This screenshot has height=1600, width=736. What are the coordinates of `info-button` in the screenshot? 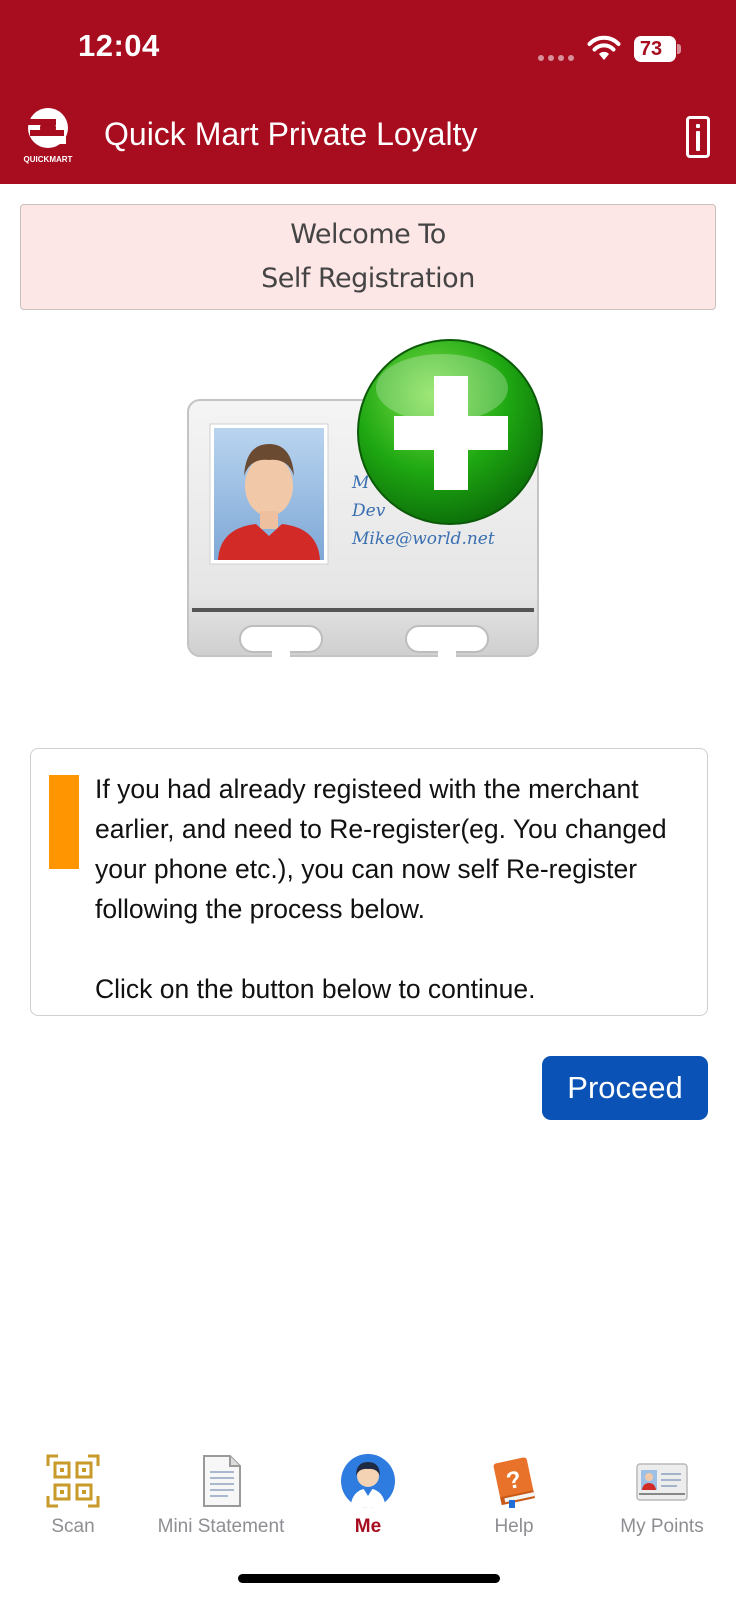 It's located at (698, 137).